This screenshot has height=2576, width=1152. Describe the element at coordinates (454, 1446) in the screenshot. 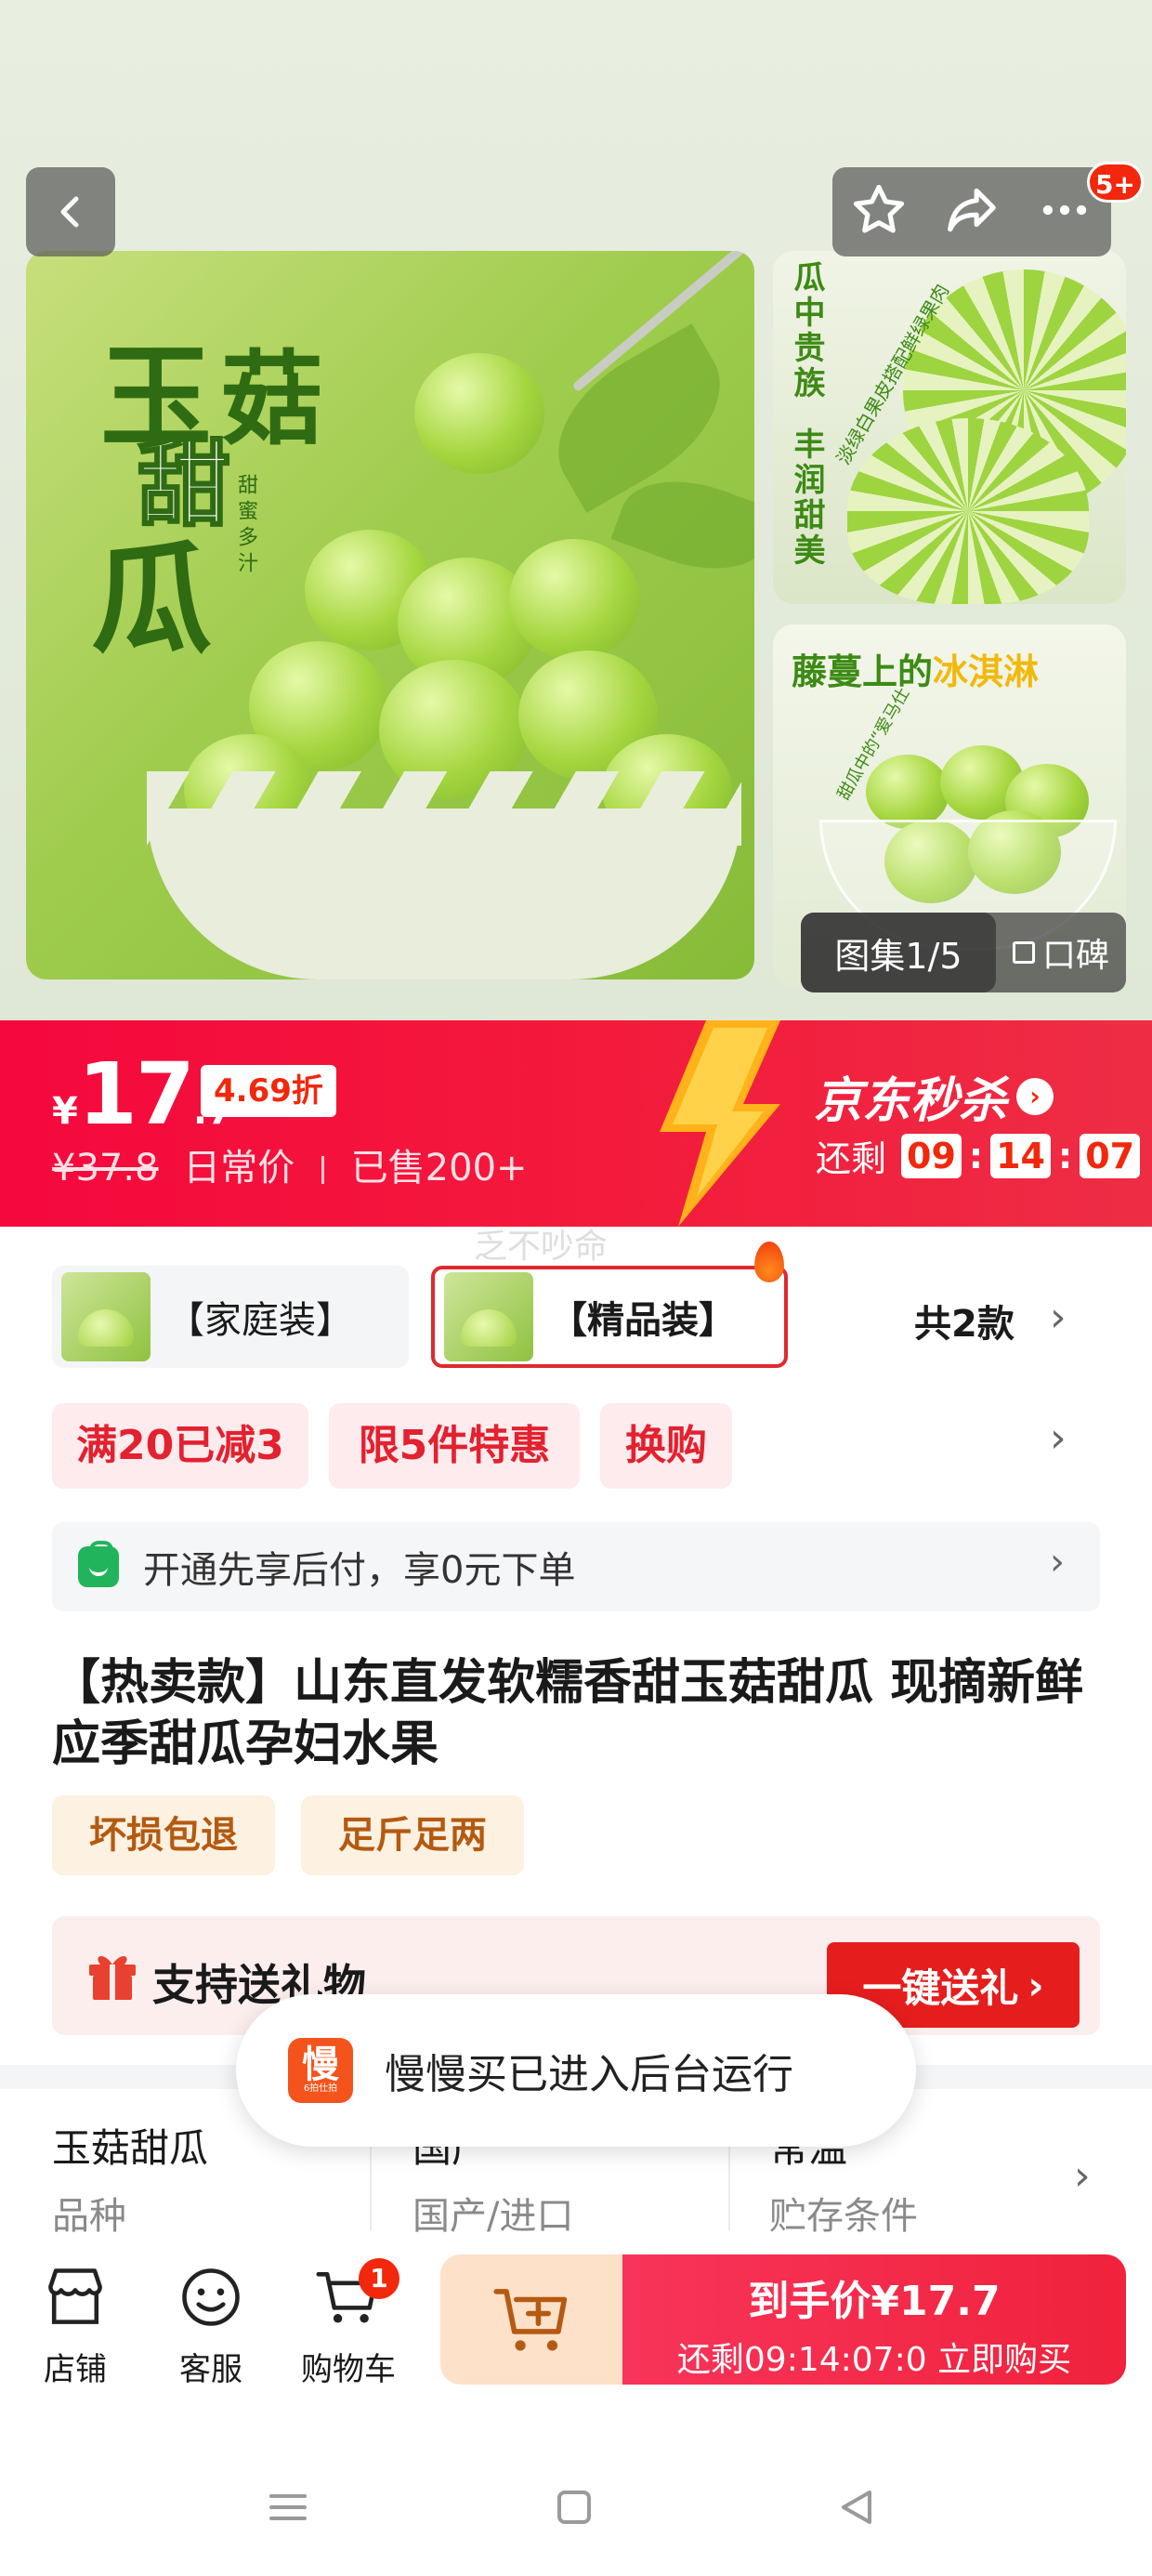

I see `promo-tag: 限5件特惠` at that location.